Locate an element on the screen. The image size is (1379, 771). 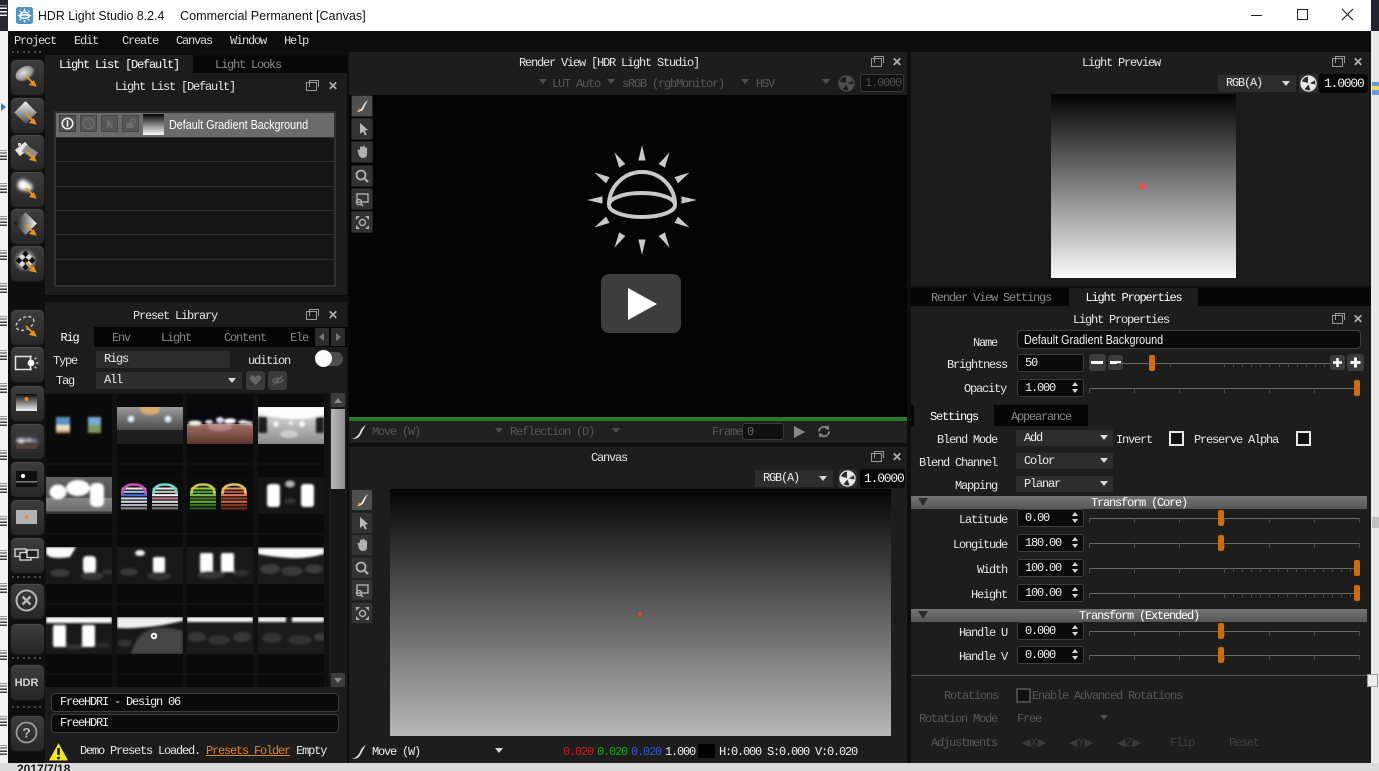
svg-text: HDR is located at coordinates (27, 683).